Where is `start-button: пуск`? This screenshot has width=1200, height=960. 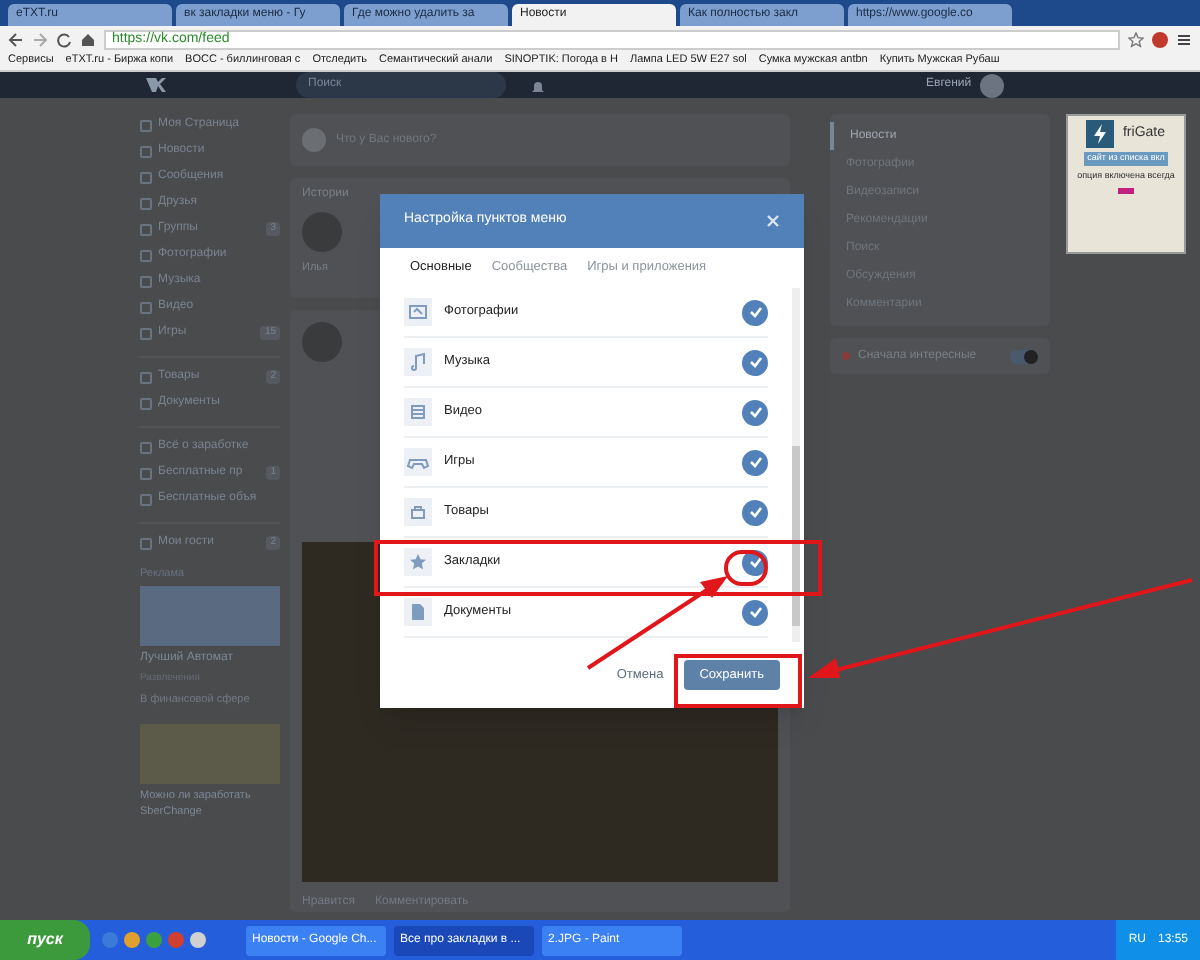
start-button: пуск is located at coordinates (45, 940).